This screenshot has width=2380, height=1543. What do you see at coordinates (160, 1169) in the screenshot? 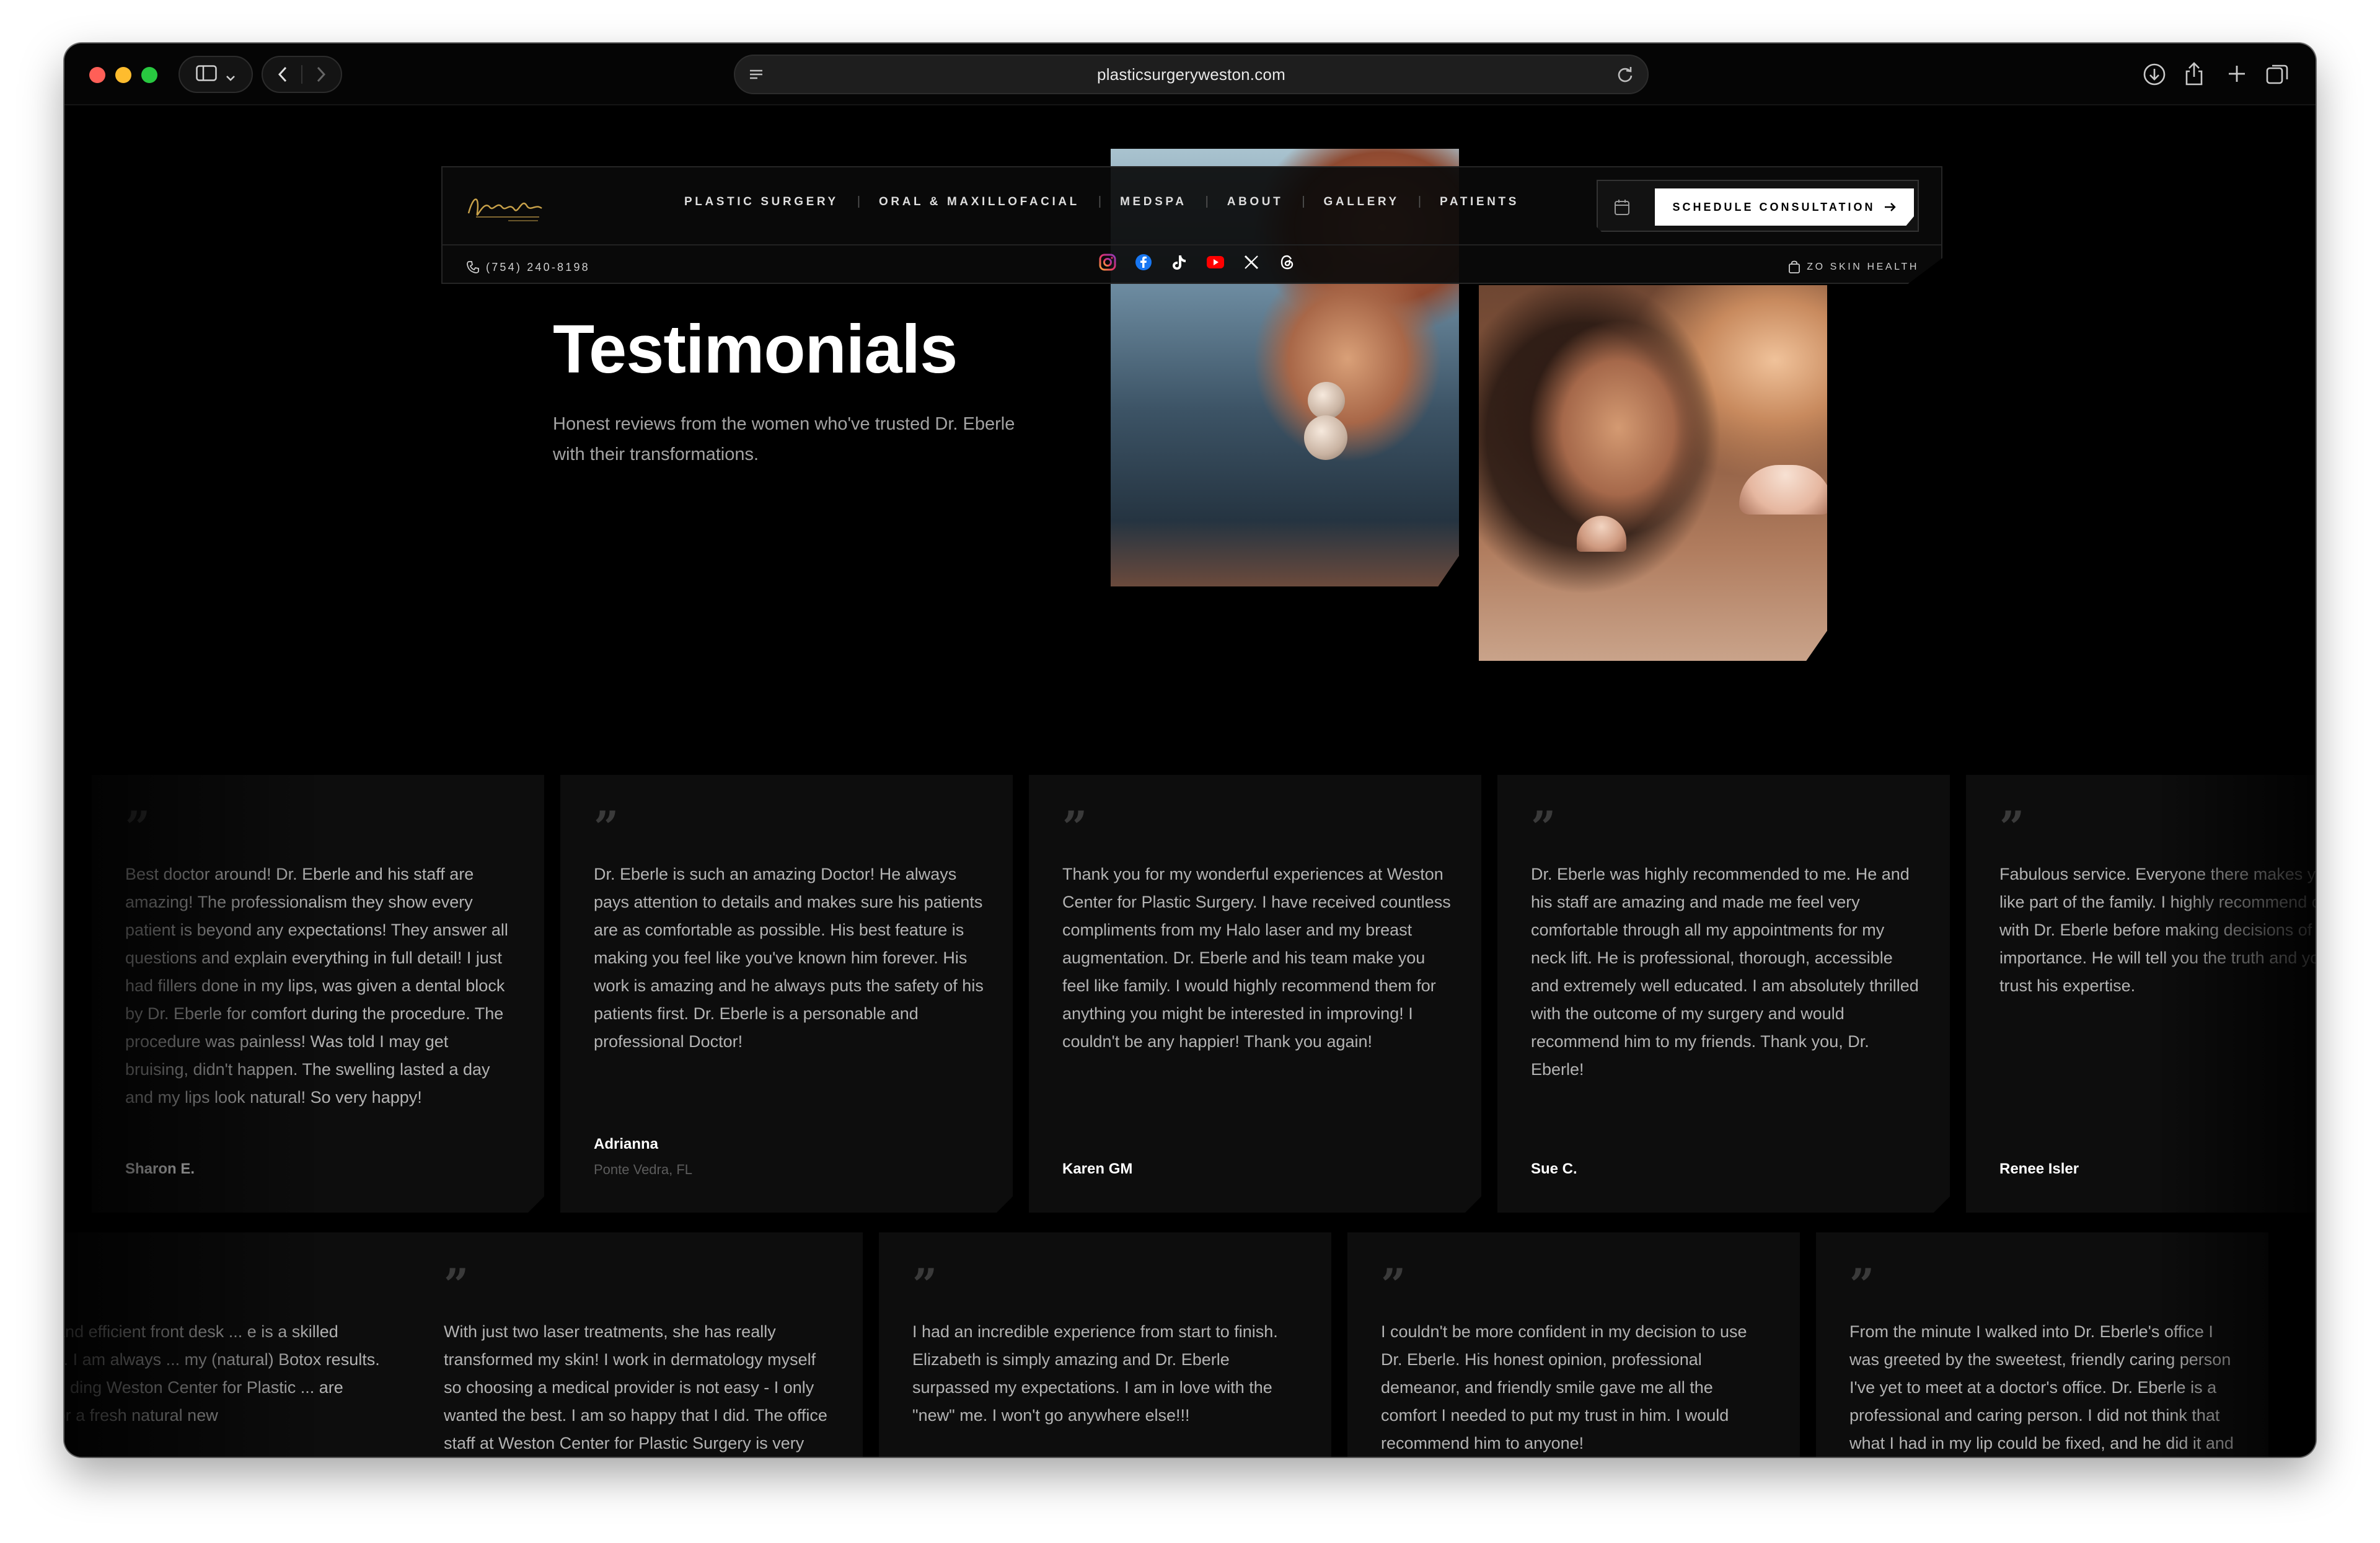
I see `testimonial-author: Sharon E.` at bounding box center [160, 1169].